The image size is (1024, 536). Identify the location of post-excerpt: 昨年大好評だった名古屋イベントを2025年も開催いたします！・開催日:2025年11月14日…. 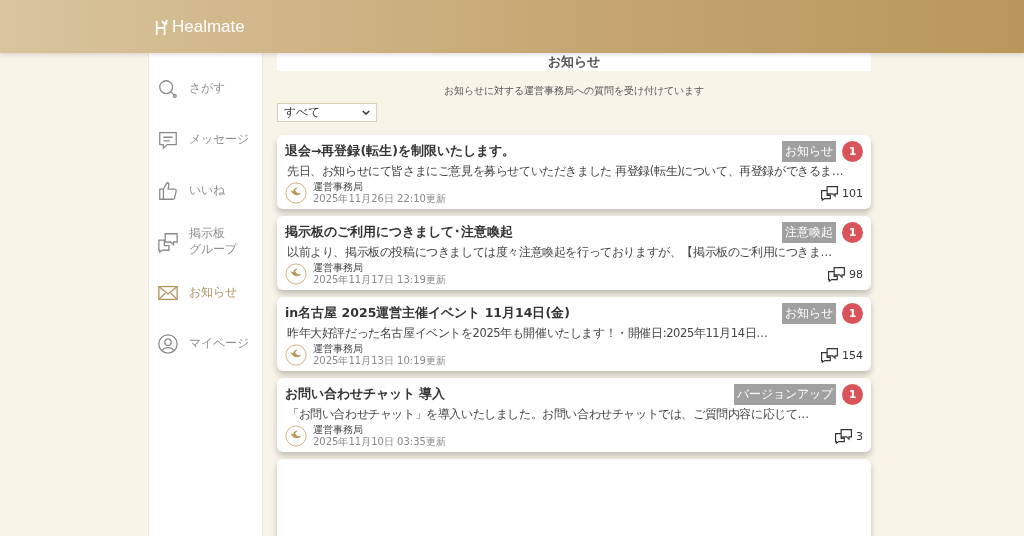
(528, 333).